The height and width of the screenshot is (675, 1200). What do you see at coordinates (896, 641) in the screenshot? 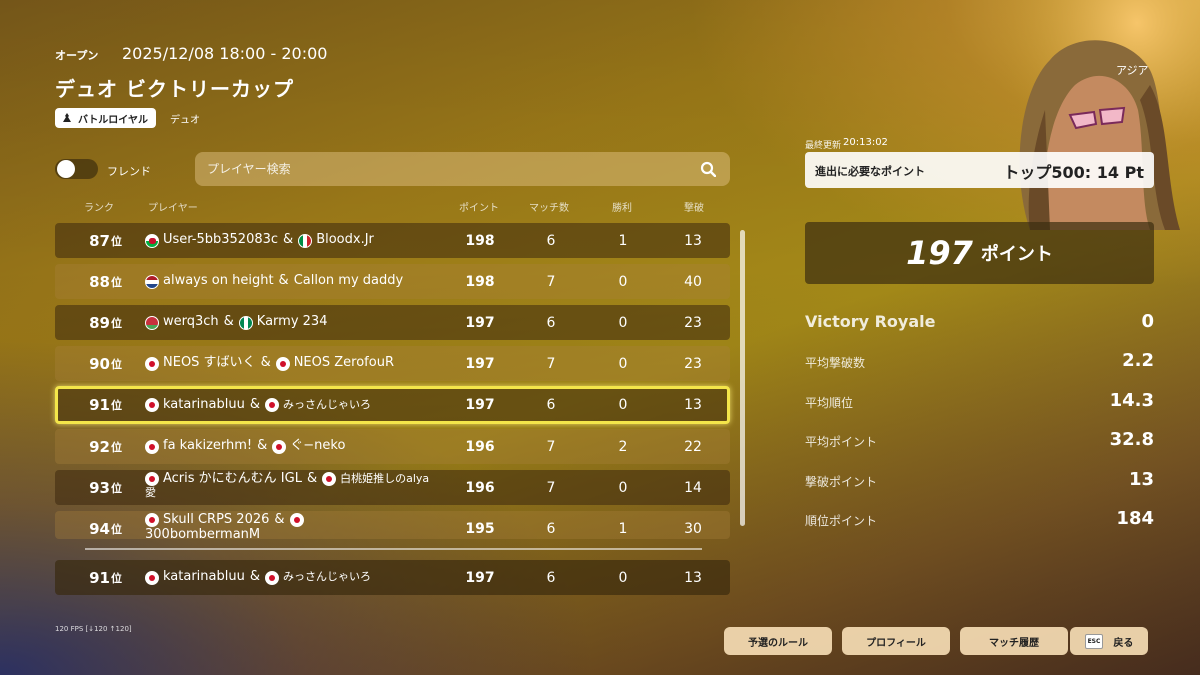
I see `profile-button: プロフィール` at bounding box center [896, 641].